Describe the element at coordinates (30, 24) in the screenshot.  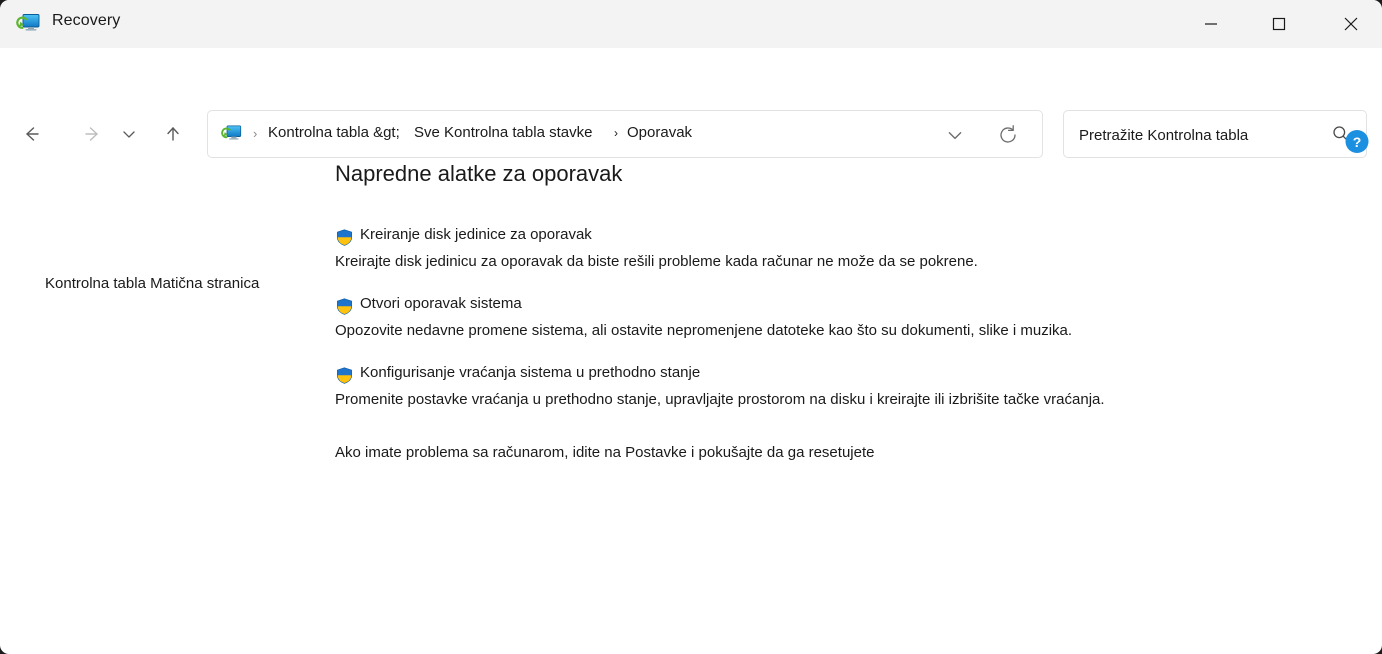
I see `recovery-monitor-icon` at that location.